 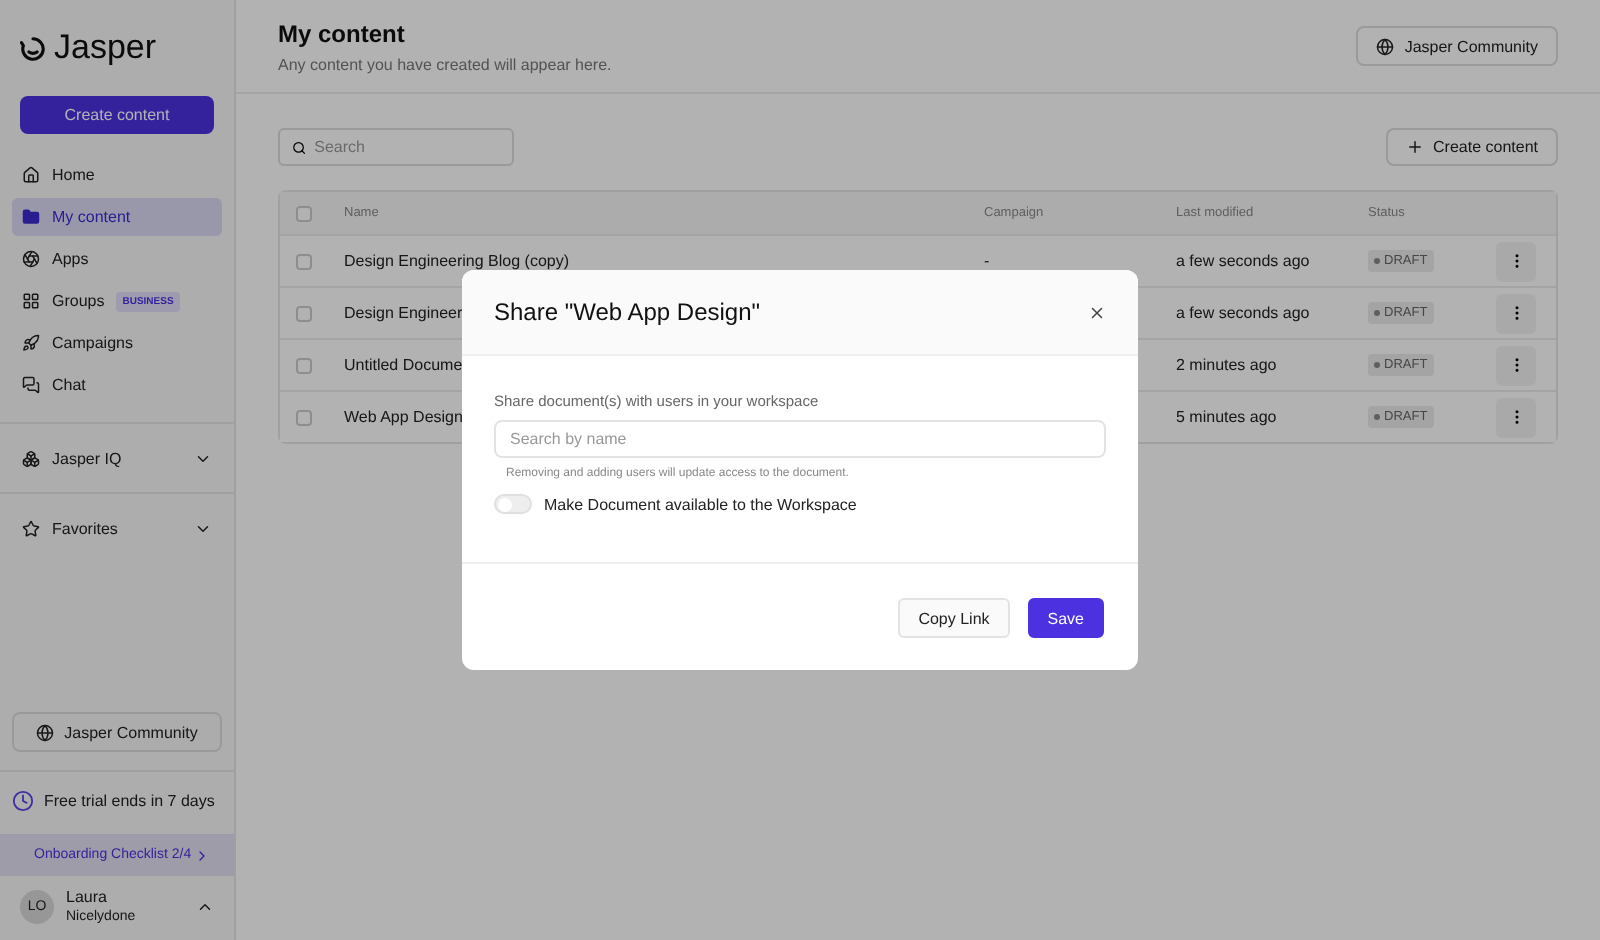 I want to click on copy-link-button: Copy Link, so click(x=954, y=618).